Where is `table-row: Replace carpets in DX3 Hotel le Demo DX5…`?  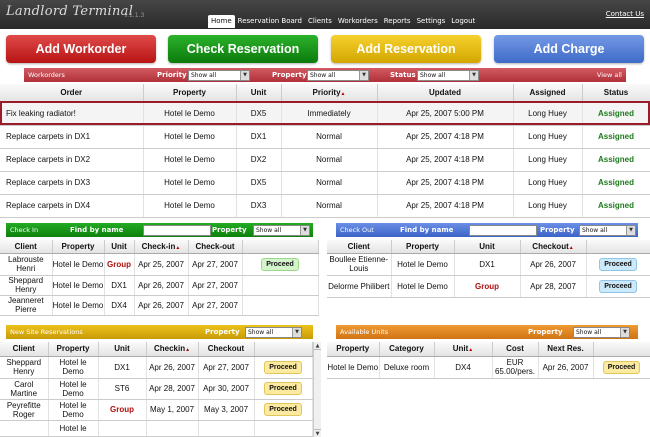 table-row: Replace carpets in DX3 Hotel le Demo DX5… is located at coordinates (325, 183).